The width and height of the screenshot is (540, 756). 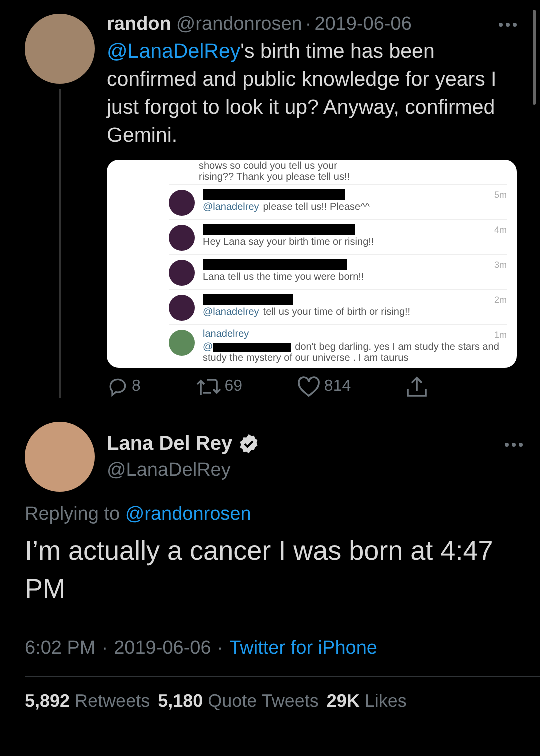 What do you see at coordinates (500, 299) in the screenshot?
I see `comment-time: 2m` at bounding box center [500, 299].